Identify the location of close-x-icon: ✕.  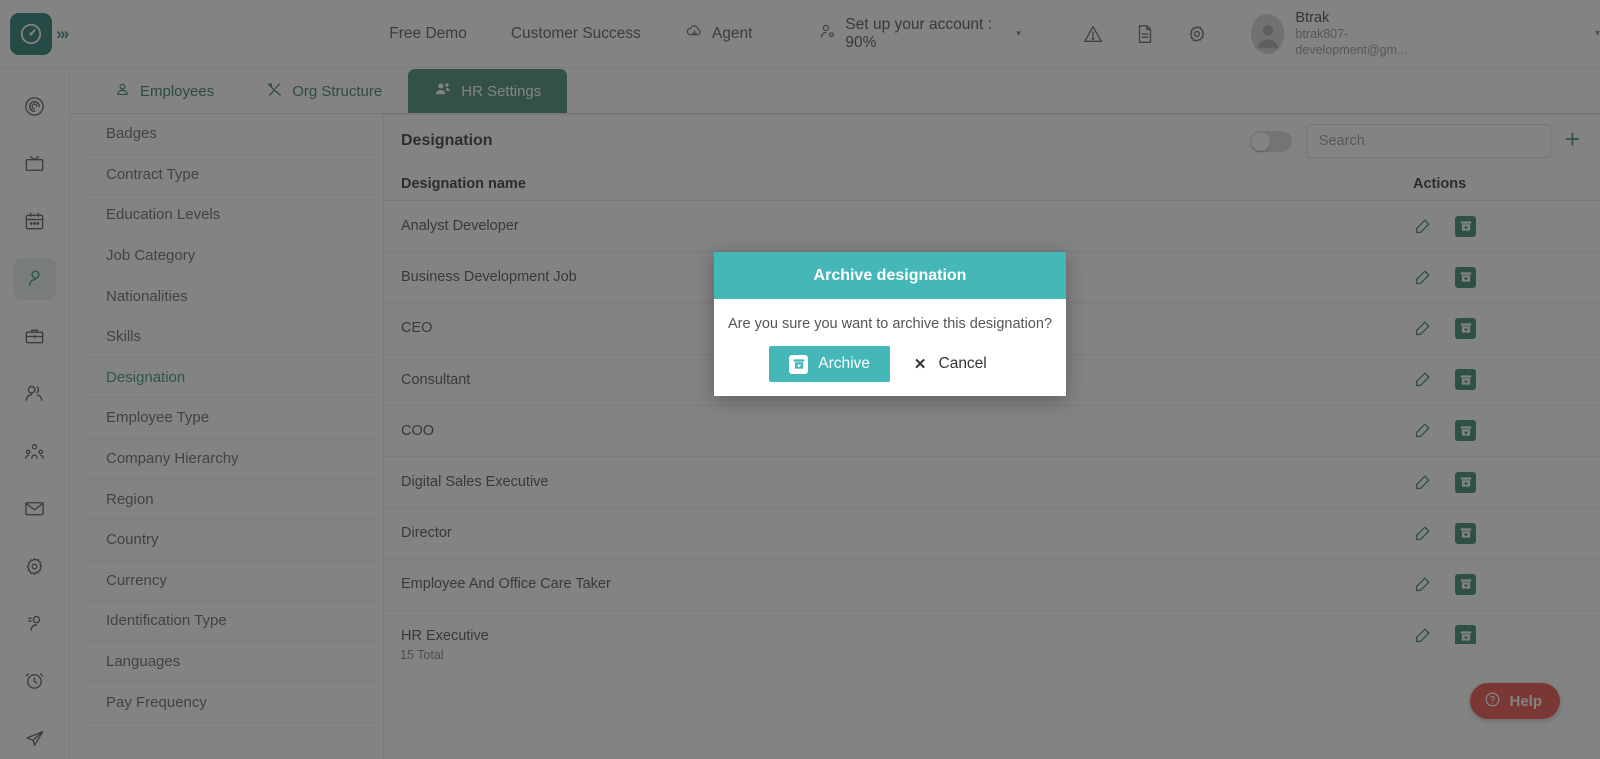
(920, 364).